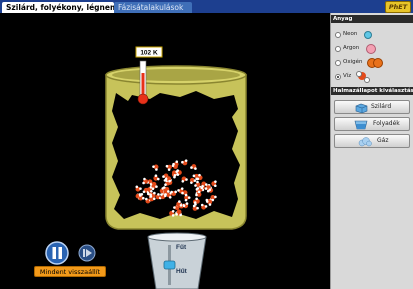  I want to click on neon-atom-icon, so click(368, 35).